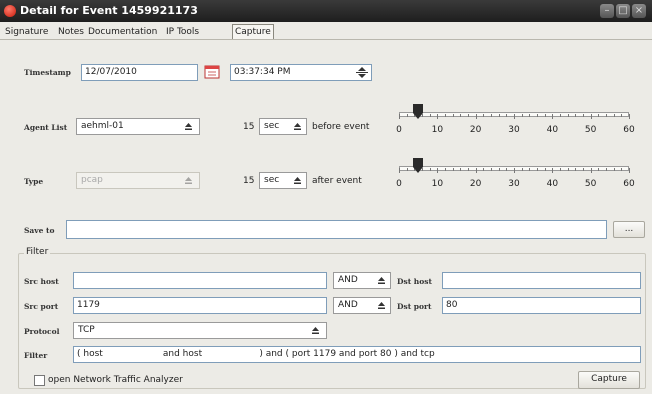 Image resolution: width=652 pixels, height=394 pixels. Describe the element at coordinates (102, 126) in the screenshot. I see `agent-list-value: aehml-01` at that location.